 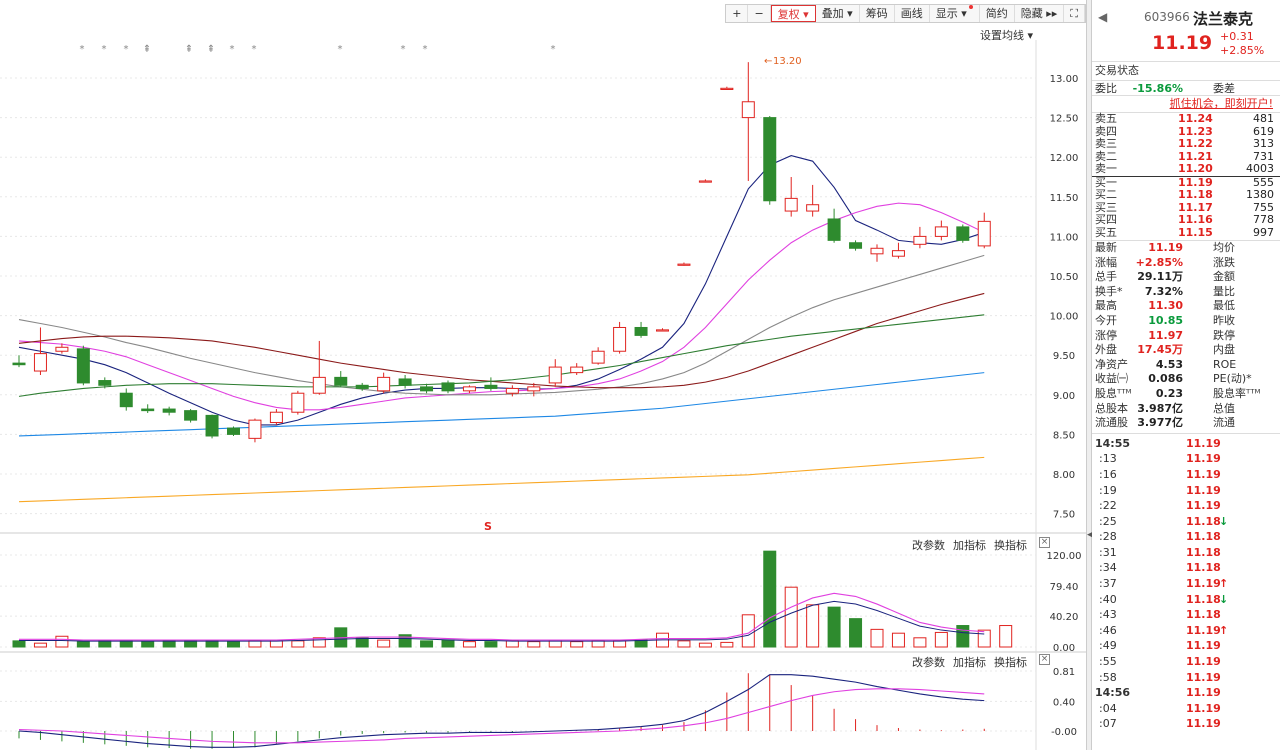 I want to click on tick-row: :04 11.19, so click(x=1186, y=709).